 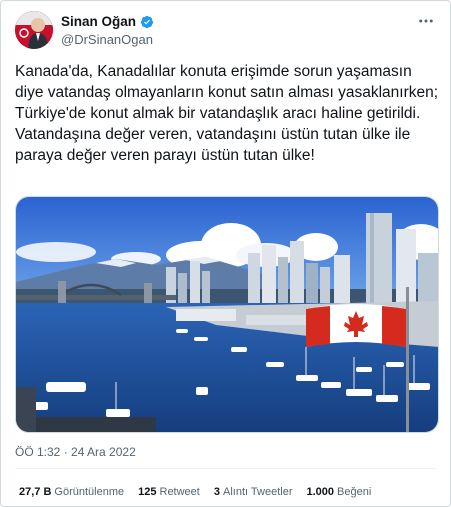 I want to click on views-stat: 27,7 B Görüntülenme, so click(x=71, y=492).